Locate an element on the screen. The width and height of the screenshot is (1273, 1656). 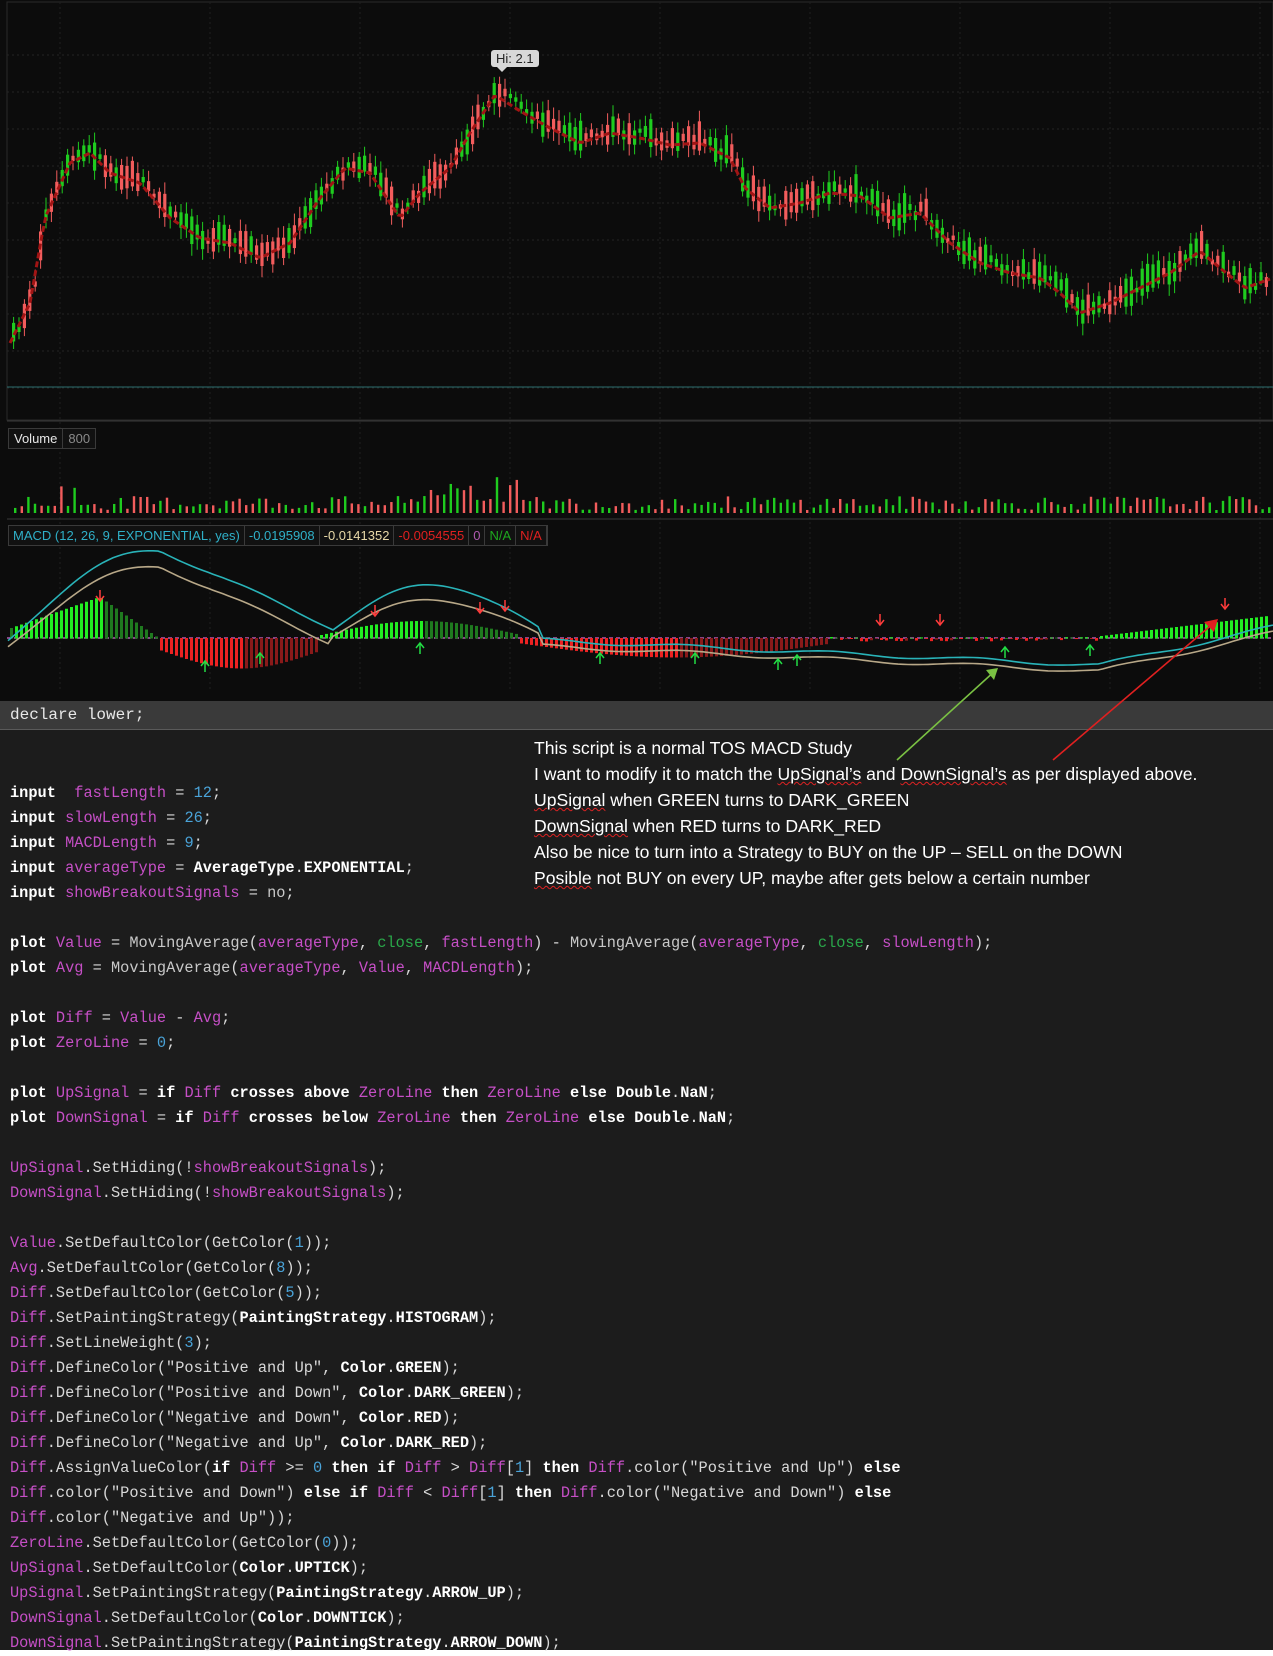
code-line: plot Diff = Value - Avg; is located at coordinates (501, 1018).